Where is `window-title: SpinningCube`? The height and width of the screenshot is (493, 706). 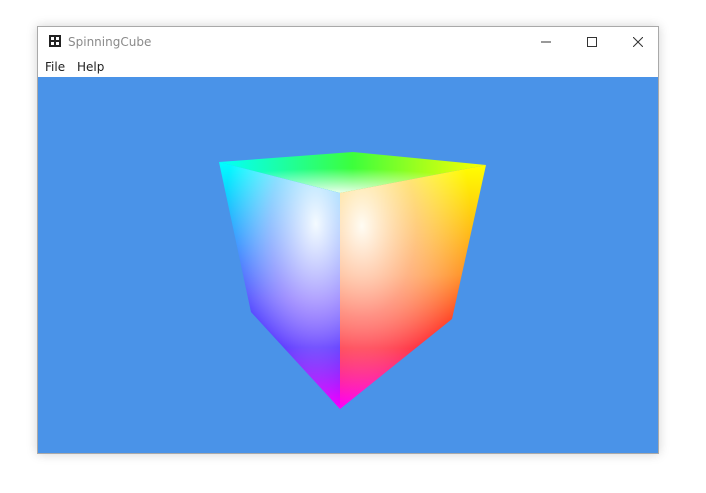
window-title: SpinningCube is located at coordinates (110, 42).